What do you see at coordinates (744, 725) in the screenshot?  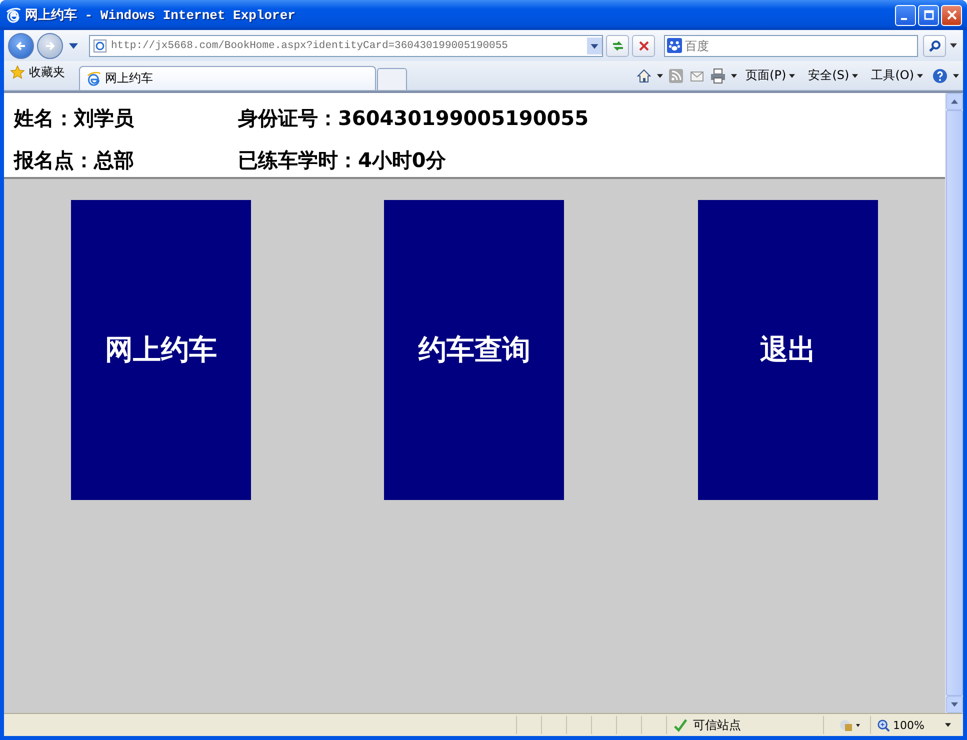 I see `security-zone: 可信站点` at bounding box center [744, 725].